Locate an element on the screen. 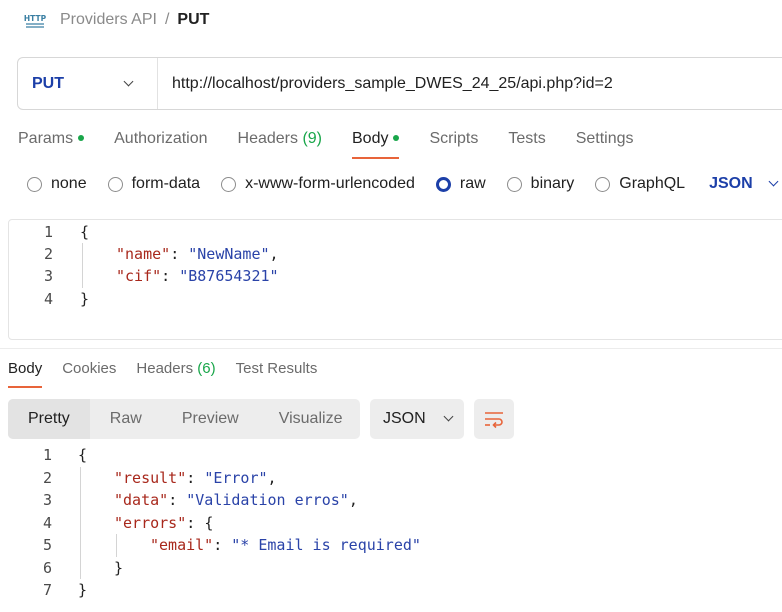  json-key: "name" is located at coordinates (143, 254).